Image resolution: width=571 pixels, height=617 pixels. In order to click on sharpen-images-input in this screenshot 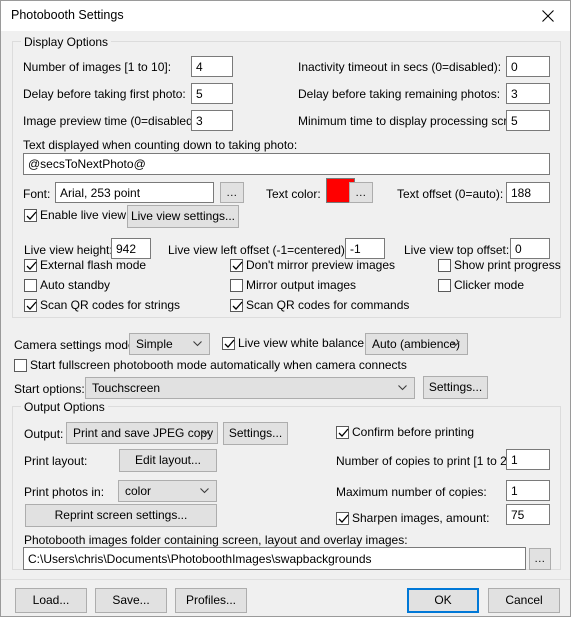, I will do `click(528, 514)`.